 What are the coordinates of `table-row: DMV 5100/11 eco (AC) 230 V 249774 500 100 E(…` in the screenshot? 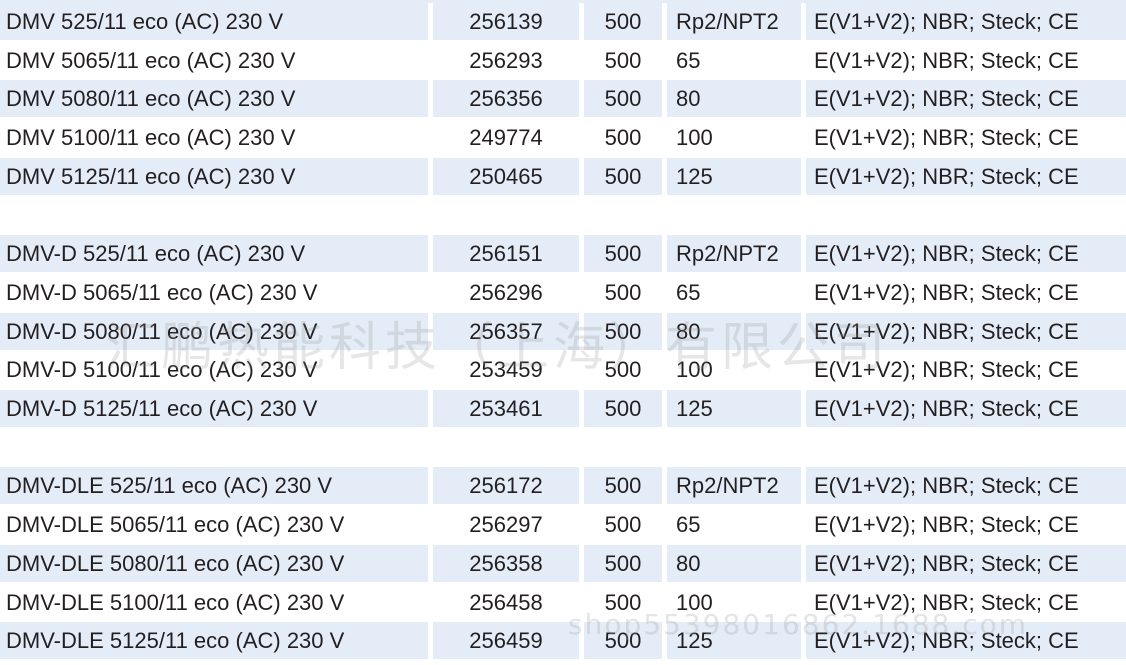 It's located at (563, 137).